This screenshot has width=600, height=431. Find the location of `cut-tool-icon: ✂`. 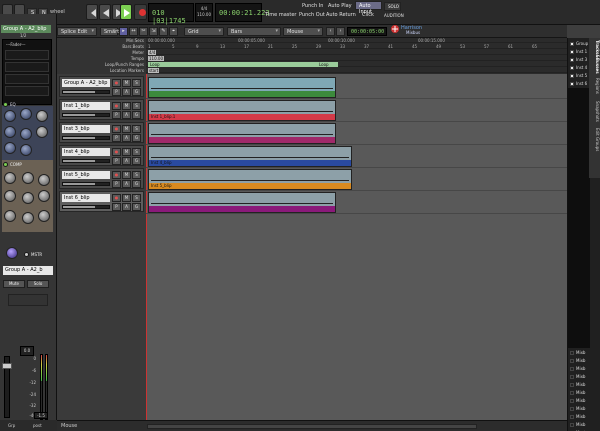

cut-tool-icon: ✂ is located at coordinates (143, 31).